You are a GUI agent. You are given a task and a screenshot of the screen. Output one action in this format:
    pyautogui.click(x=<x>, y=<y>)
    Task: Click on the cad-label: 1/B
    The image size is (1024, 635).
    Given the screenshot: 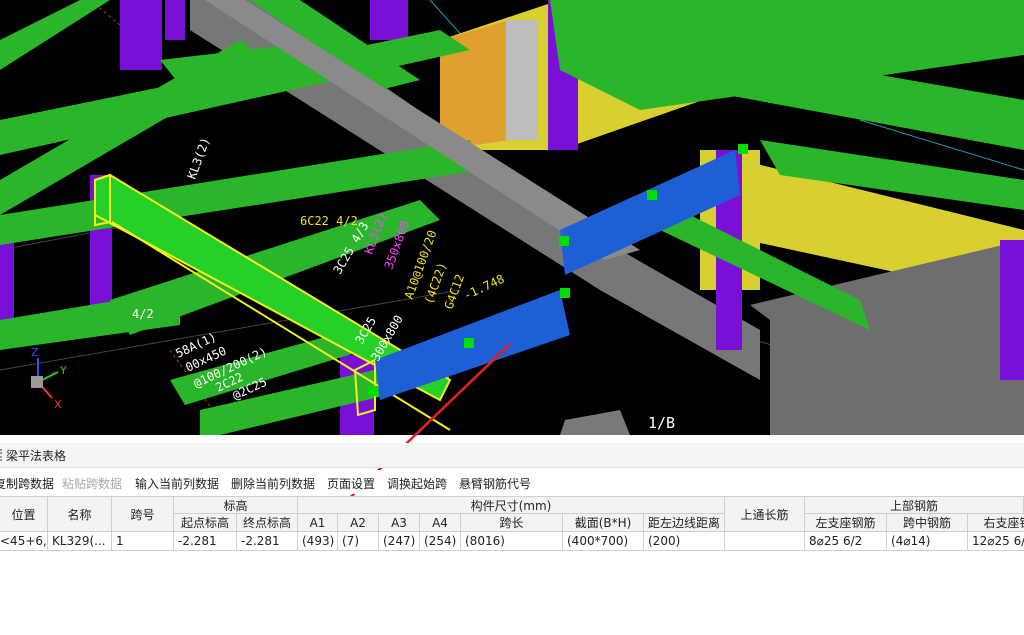 What is the action you would take?
    pyautogui.click(x=661, y=423)
    